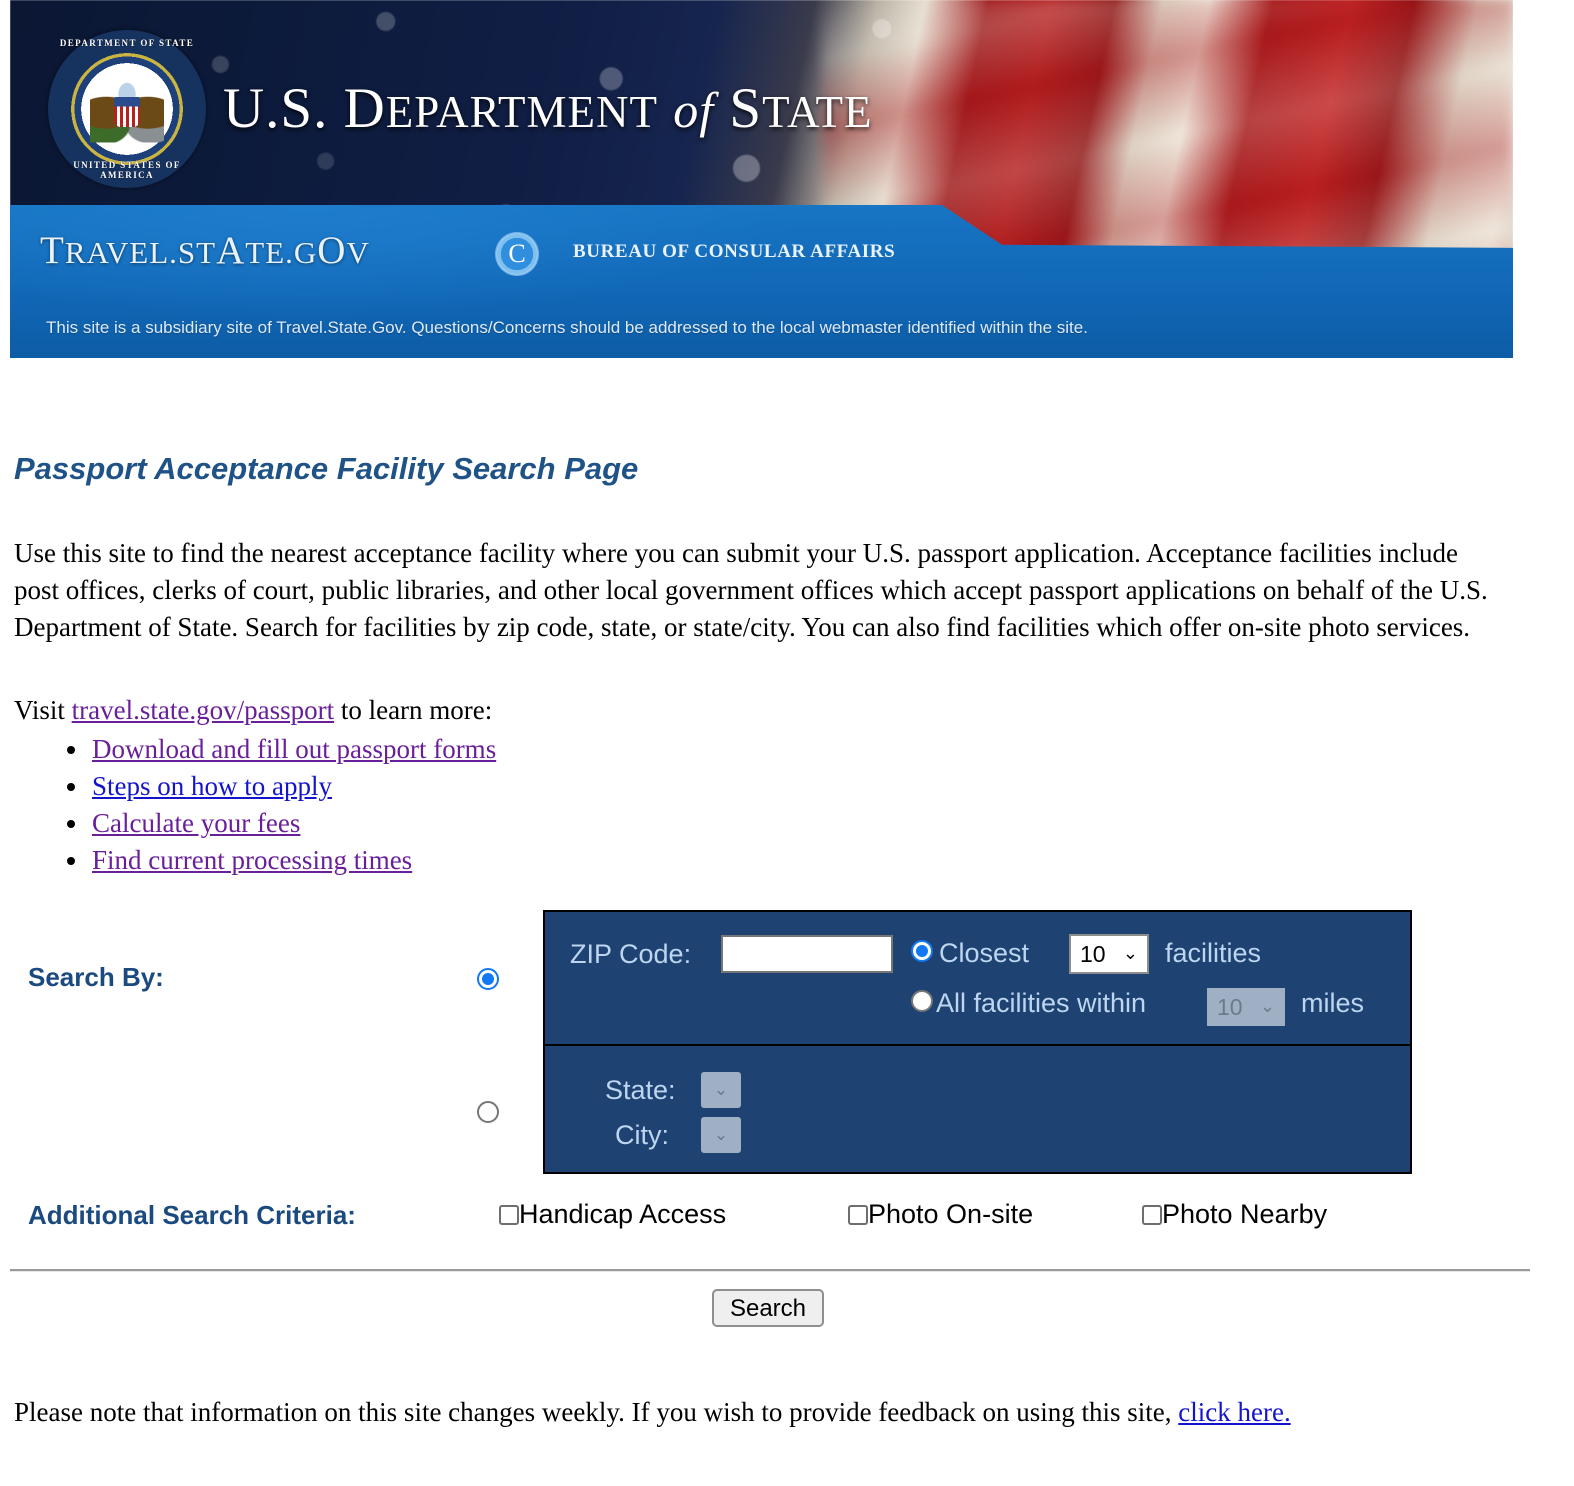  I want to click on tsg-part3: A, so click(231, 250).